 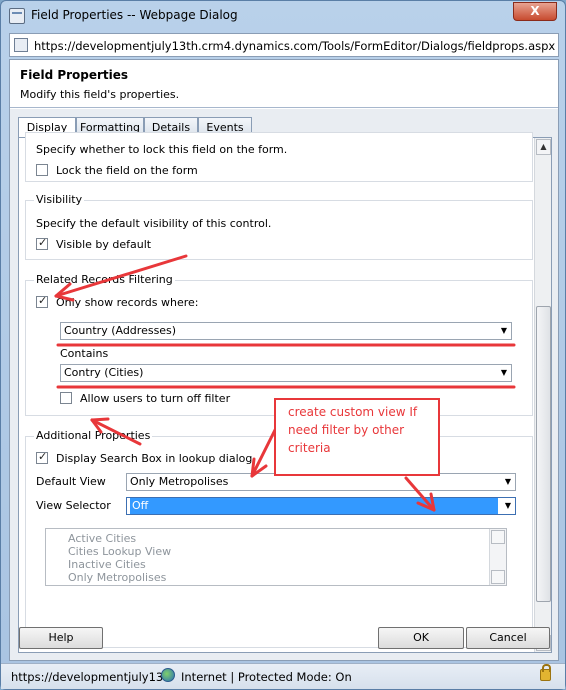 What do you see at coordinates (168, 675) in the screenshot?
I see `globe-icon` at bounding box center [168, 675].